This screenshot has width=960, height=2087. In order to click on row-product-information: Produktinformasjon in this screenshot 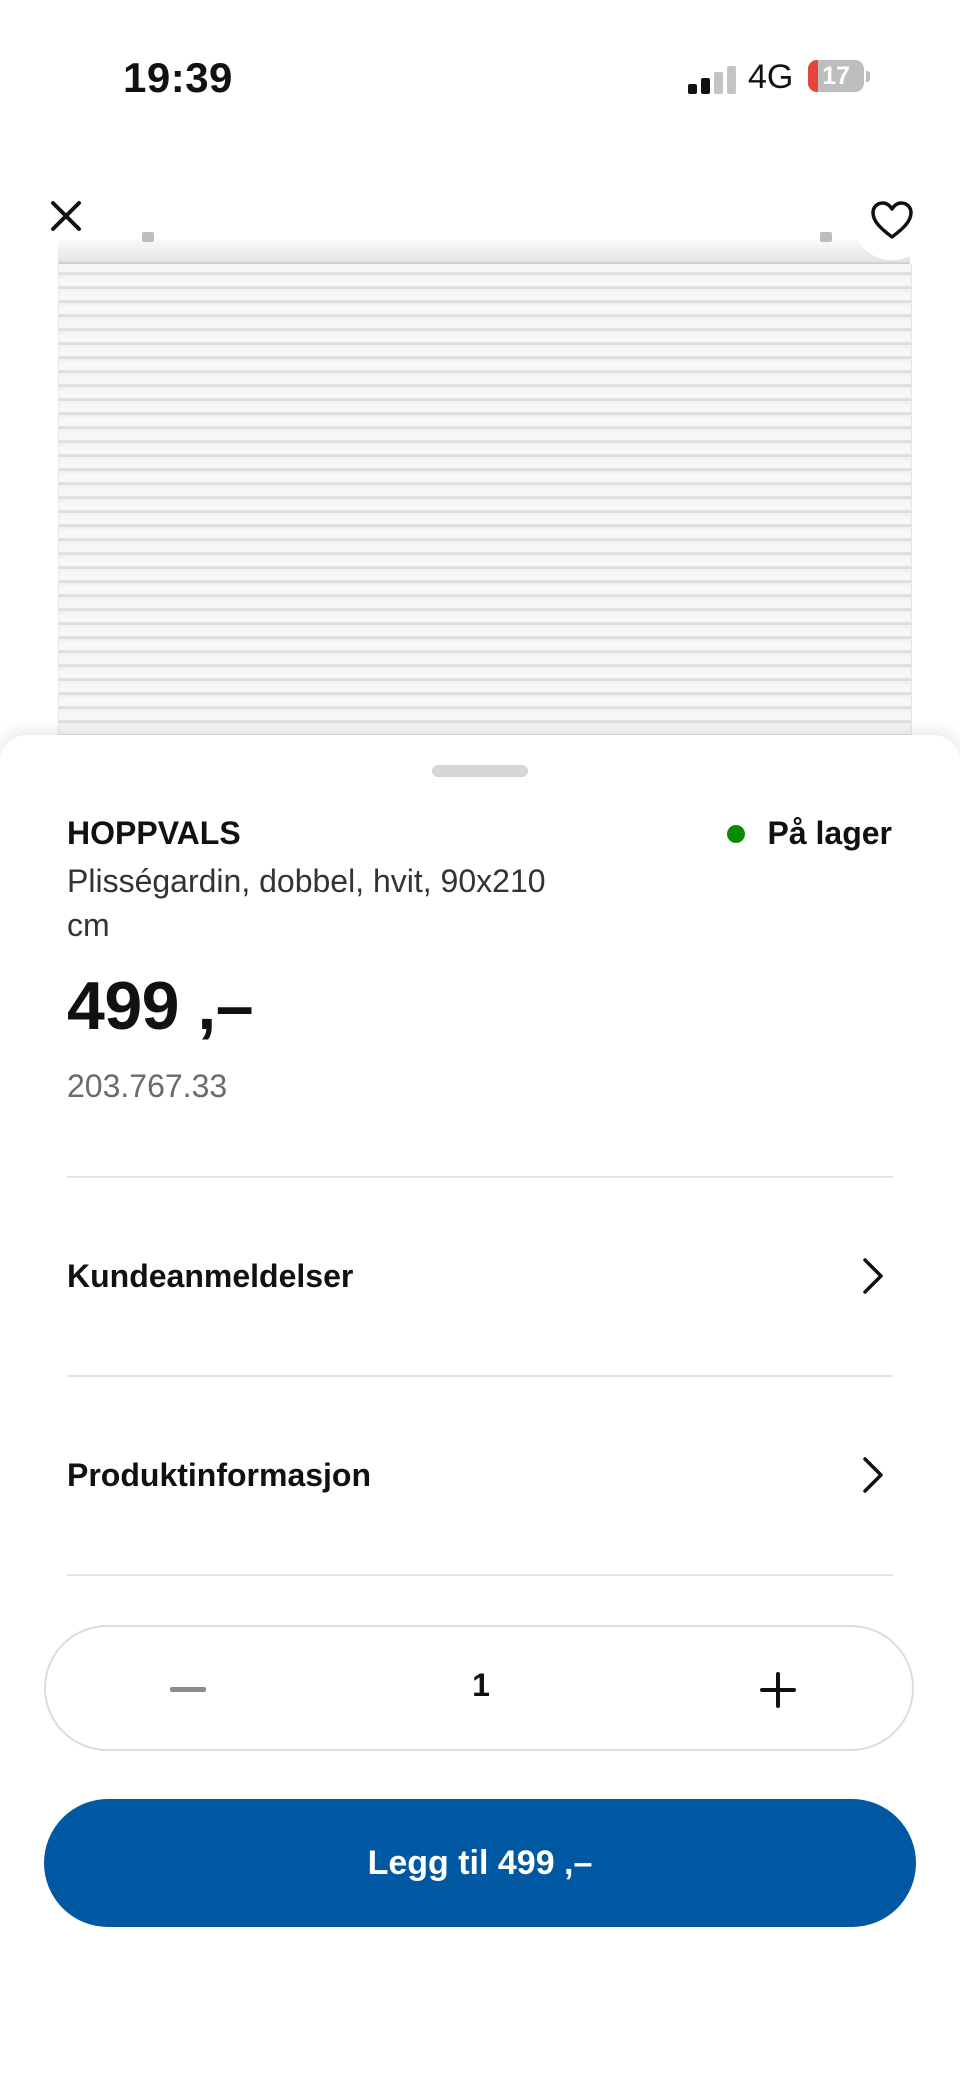, I will do `click(480, 1475)`.